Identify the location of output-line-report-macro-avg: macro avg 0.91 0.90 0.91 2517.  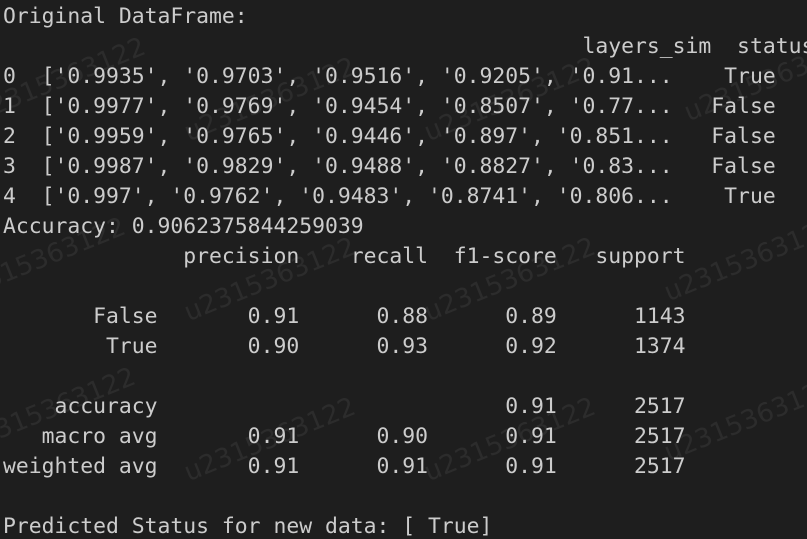
(344, 436).